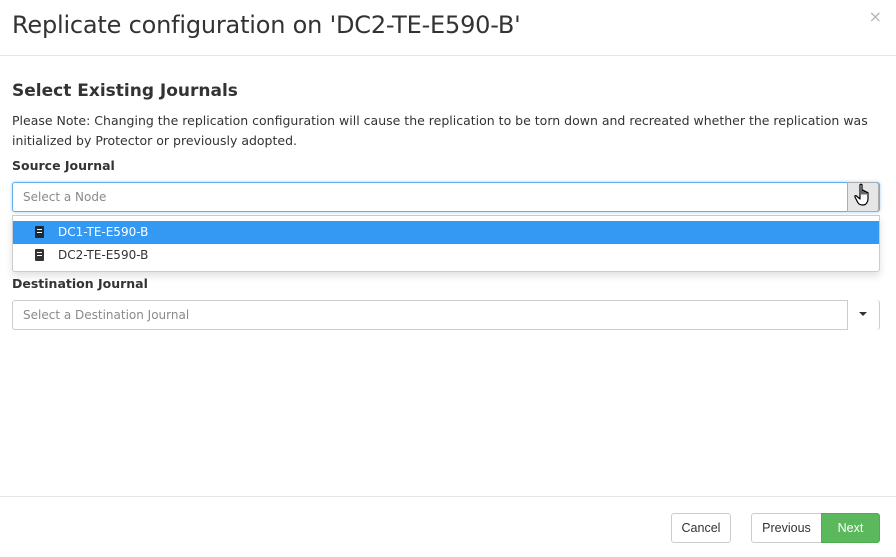  I want to click on source-journal-label: Source Journal, so click(63, 165).